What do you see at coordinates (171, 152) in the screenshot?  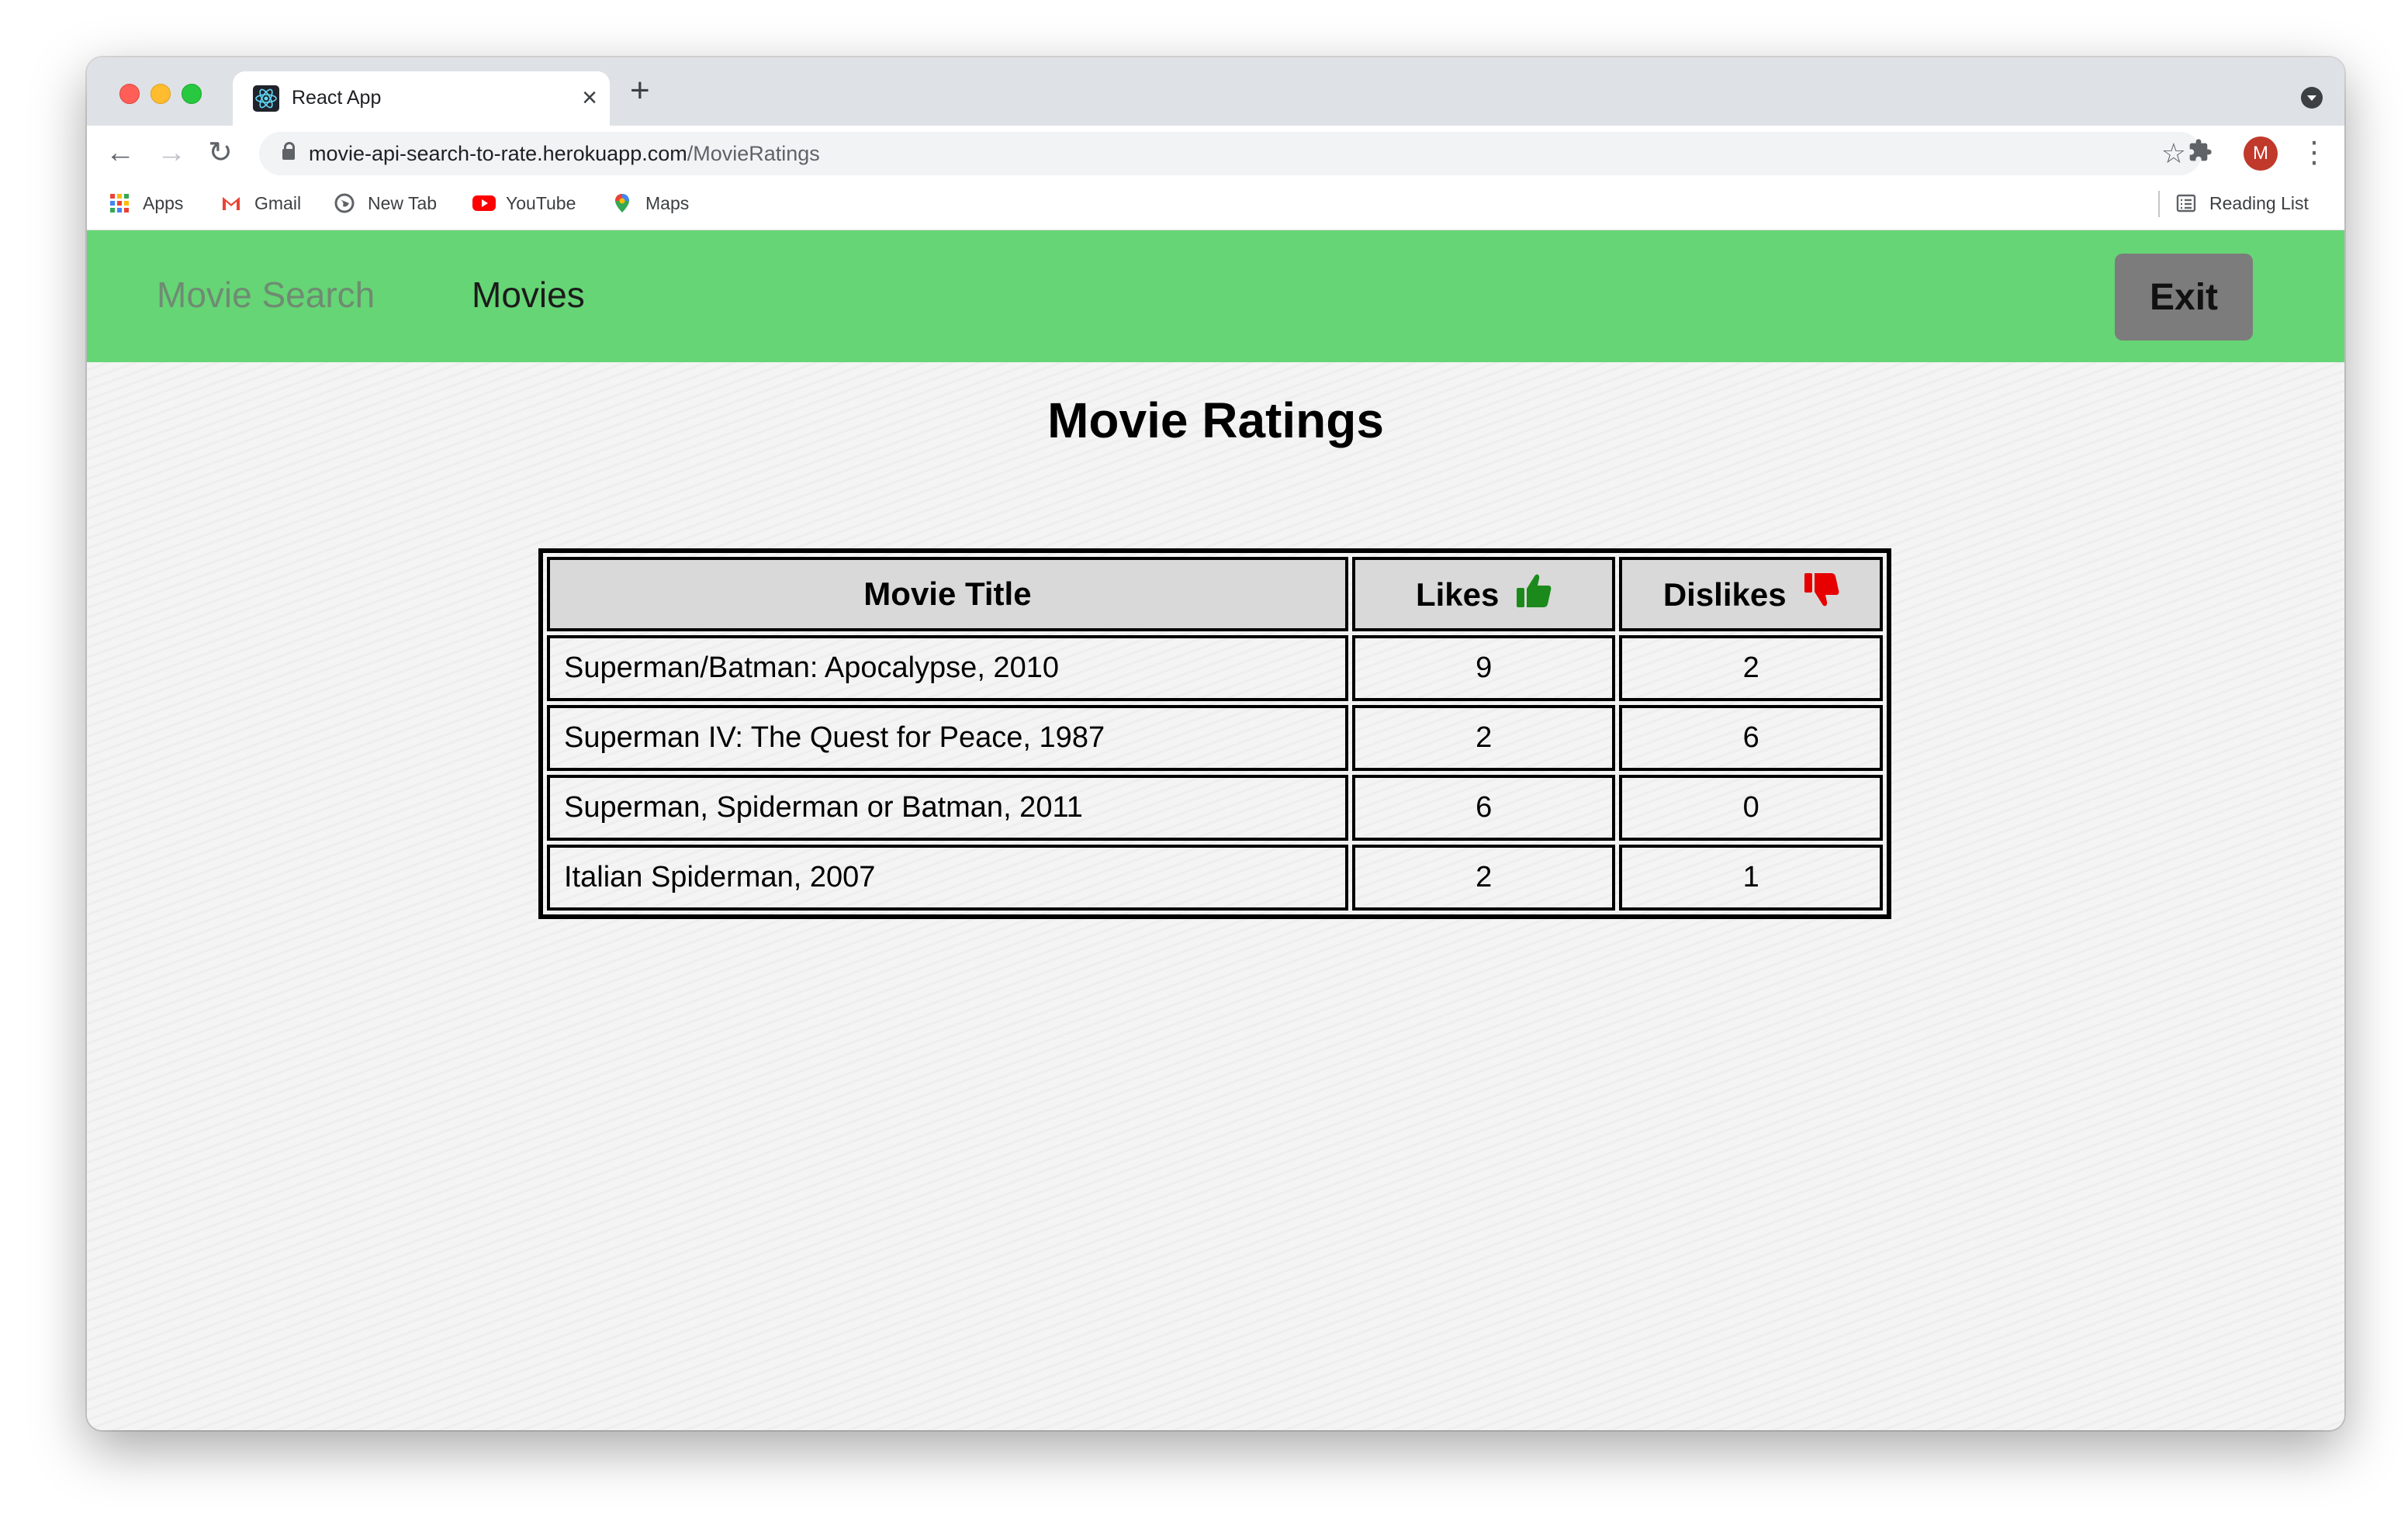 I see `forward-arrow-icon: →` at bounding box center [171, 152].